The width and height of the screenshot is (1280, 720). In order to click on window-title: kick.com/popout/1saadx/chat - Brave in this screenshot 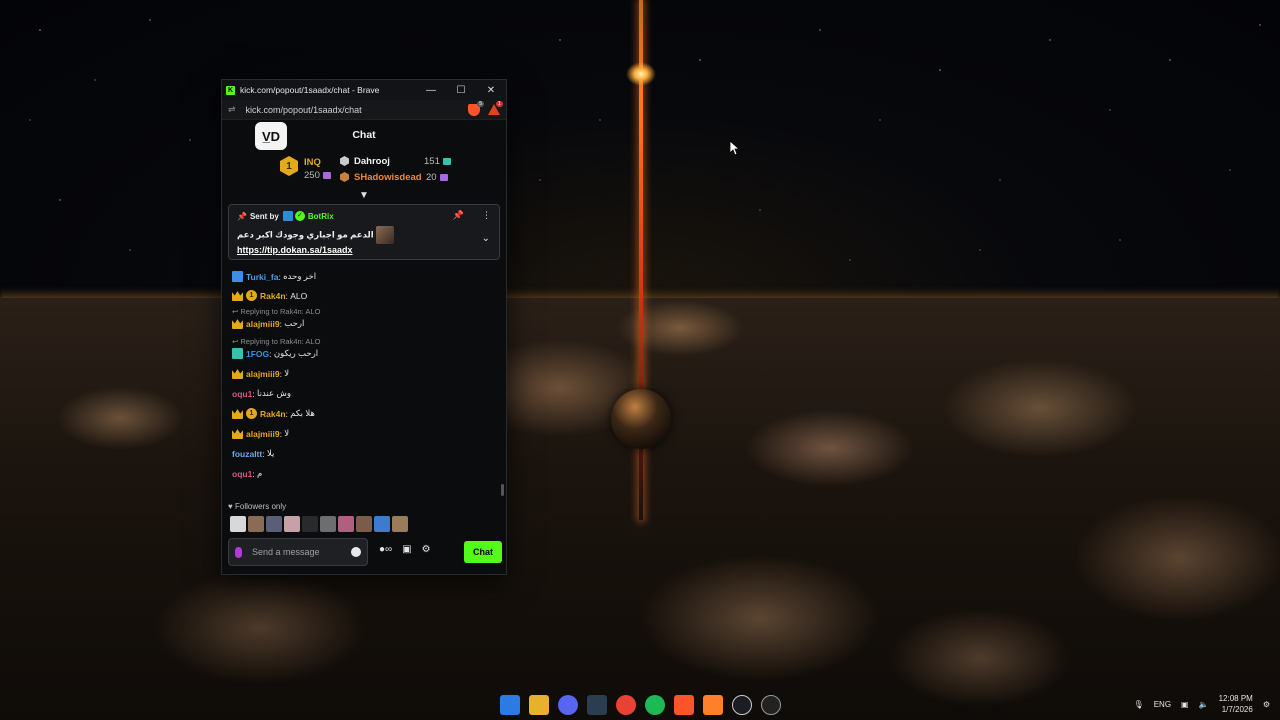, I will do `click(310, 90)`.